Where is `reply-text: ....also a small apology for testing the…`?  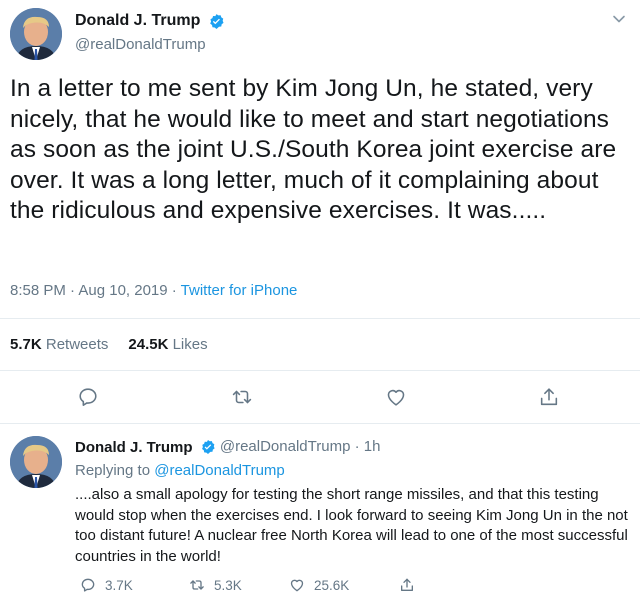
reply-text: ....also a small apology for testing the… is located at coordinates (351, 525).